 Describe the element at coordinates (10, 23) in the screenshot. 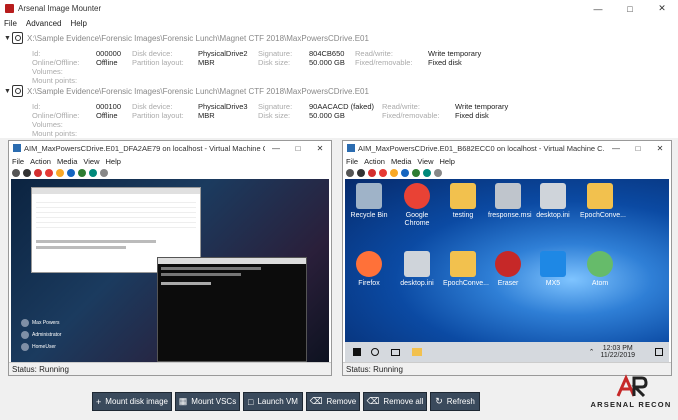

I see `menu-file: File` at that location.